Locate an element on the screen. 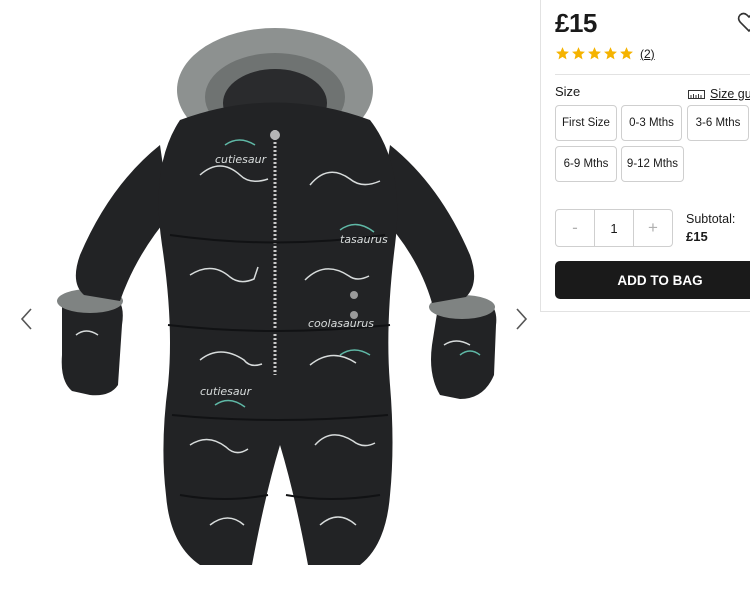 This screenshot has width=750, height=604. size-option-first-size: First Size is located at coordinates (586, 123).